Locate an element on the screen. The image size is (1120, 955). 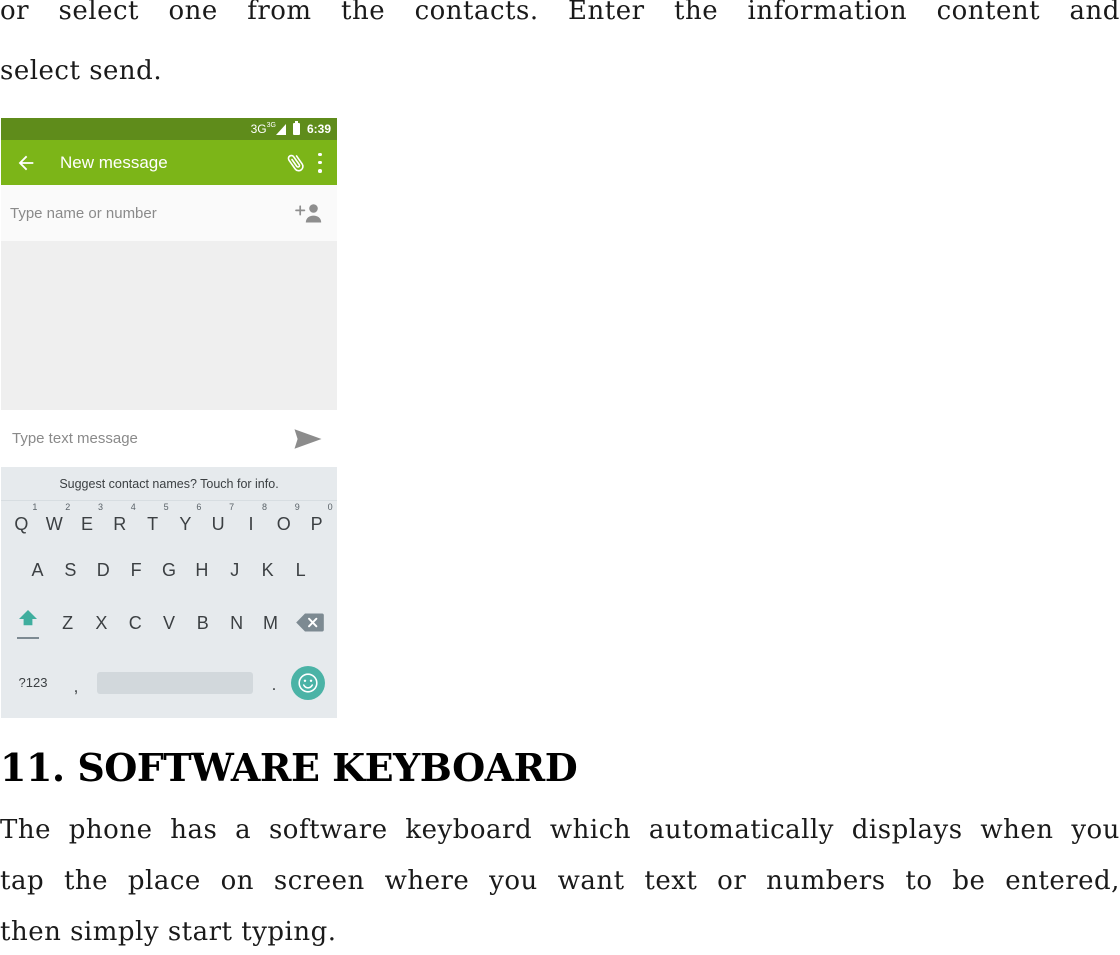
comma-key: , is located at coordinates (76, 687).